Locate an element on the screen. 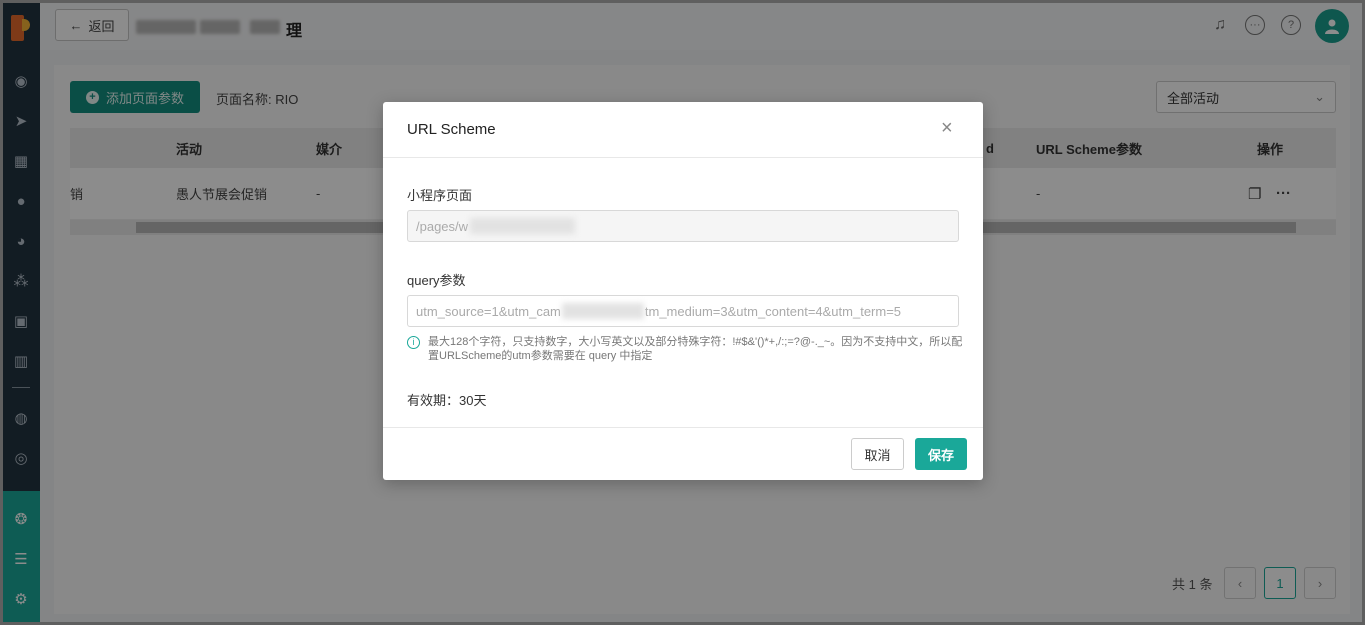  info-icon: i is located at coordinates (413, 342).